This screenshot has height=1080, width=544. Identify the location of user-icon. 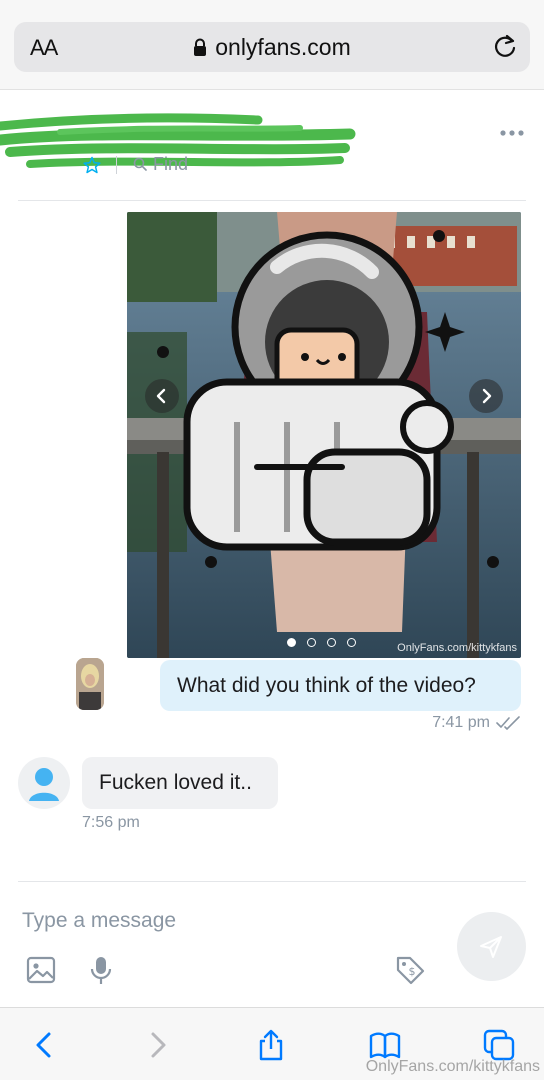
(44, 784).